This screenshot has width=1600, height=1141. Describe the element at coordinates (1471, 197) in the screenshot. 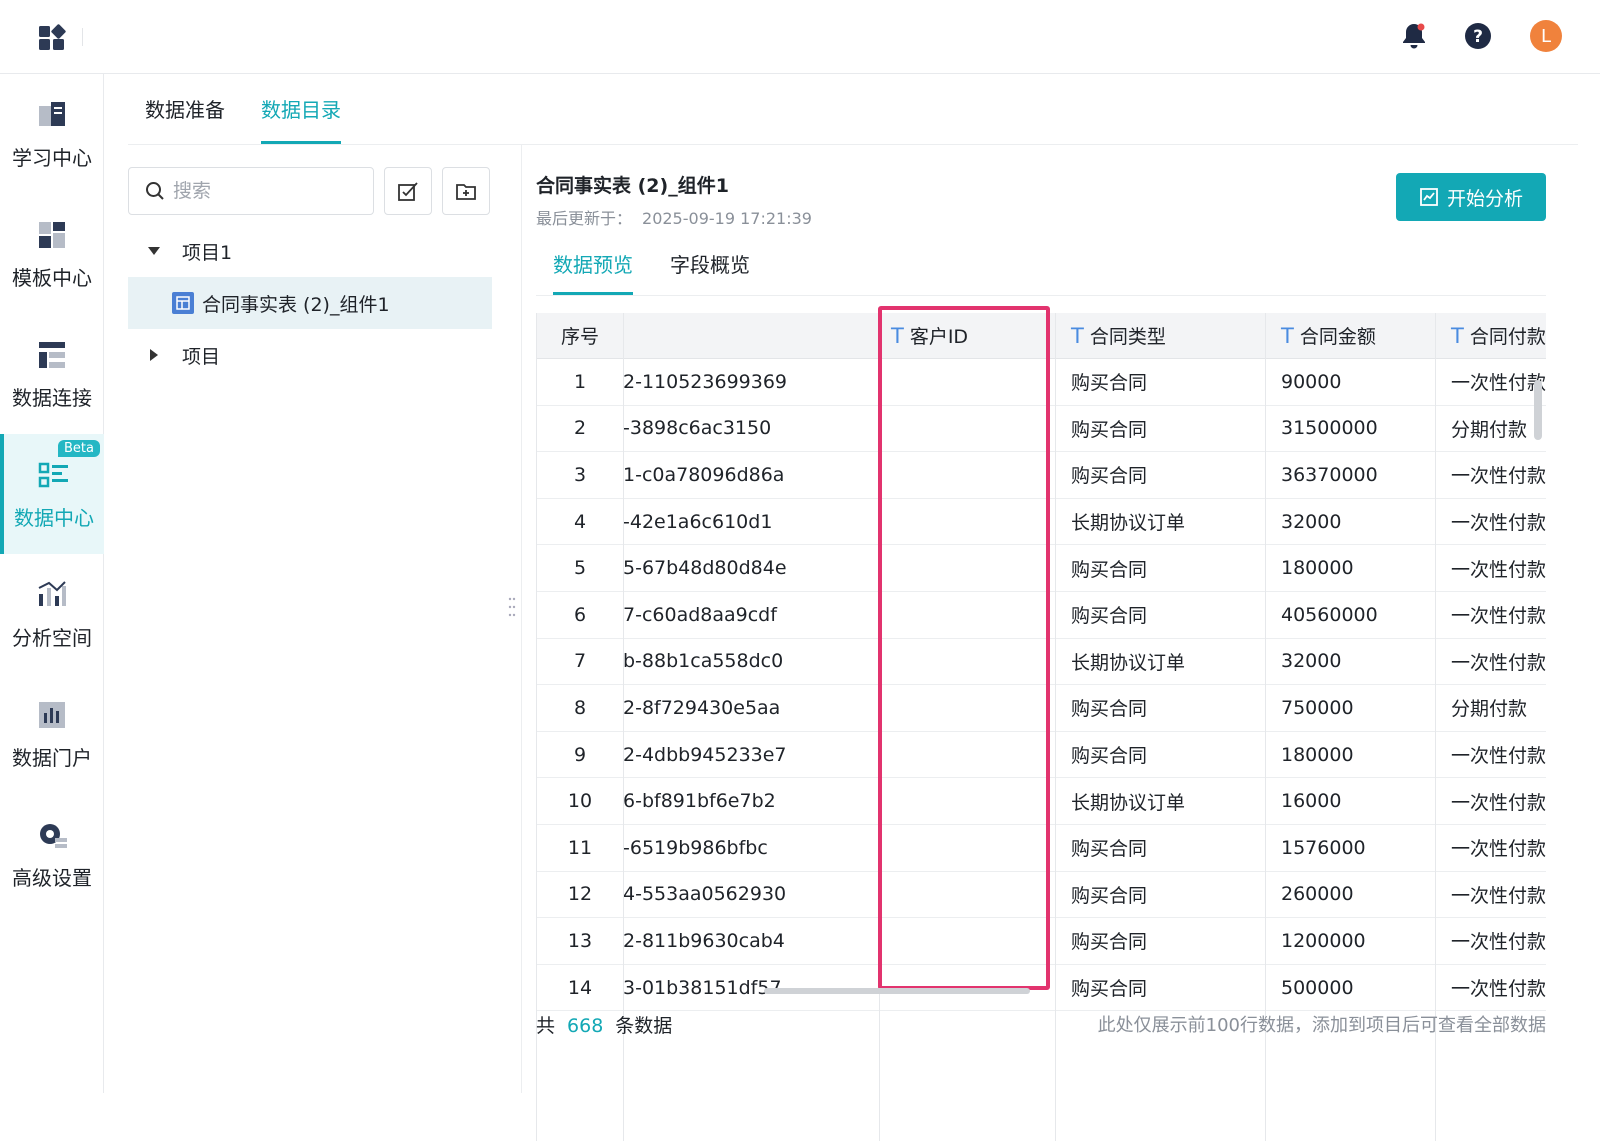

I see `start-analysis-button: 开始分析` at that location.